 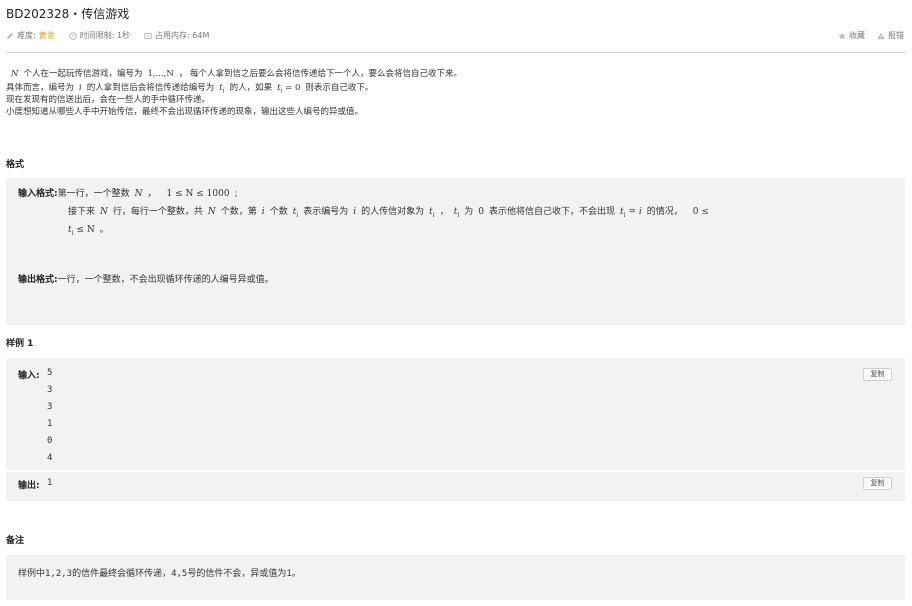 I want to click on notes-panel: 样例中1,2,3的信件最终会循环传递，4,5号的信件不会，异或值为1。, so click(x=455, y=577).